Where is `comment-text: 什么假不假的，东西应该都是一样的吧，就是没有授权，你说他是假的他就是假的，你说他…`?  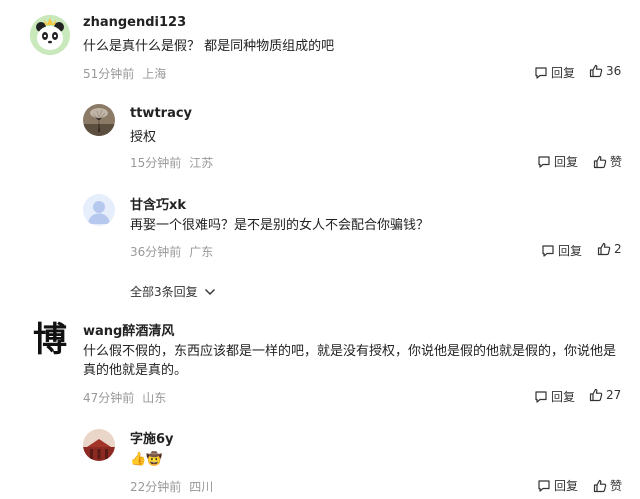 comment-text: 什么假不假的，东西应该都是一样的吧，就是没有授权，你说他是假的他就是假的，你说他… is located at coordinates (350, 361).